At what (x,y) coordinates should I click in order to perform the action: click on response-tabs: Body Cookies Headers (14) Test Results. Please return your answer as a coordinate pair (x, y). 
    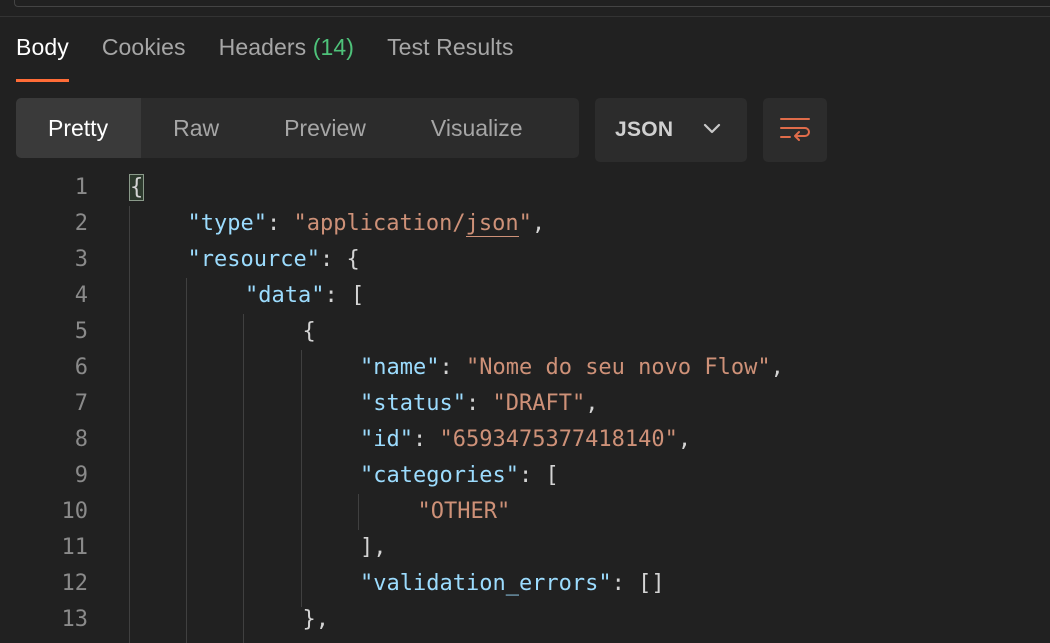
    Looking at the image, I should click on (281, 58).